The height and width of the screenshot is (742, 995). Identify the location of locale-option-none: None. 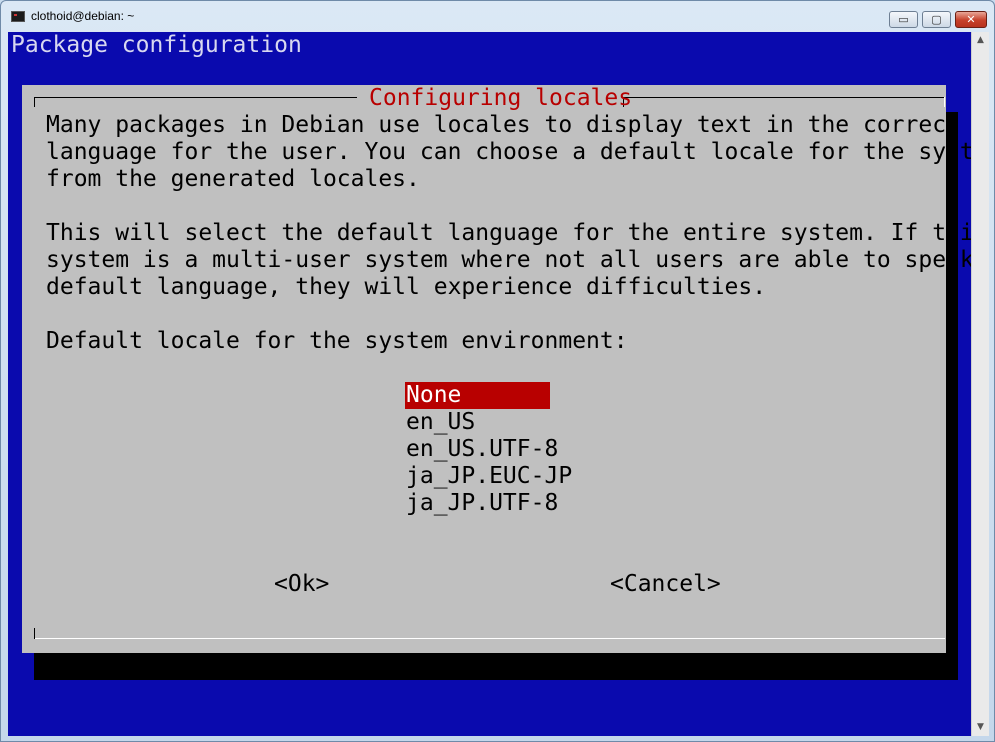
(477, 395).